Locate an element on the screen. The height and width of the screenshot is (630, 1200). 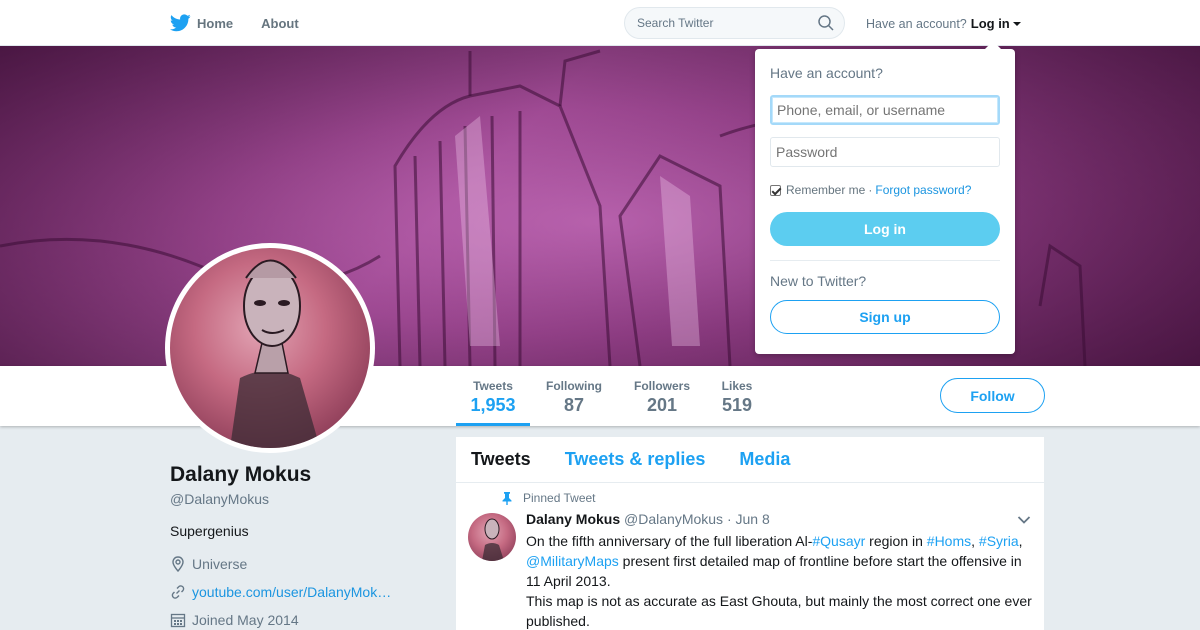
stat-tweets-label: Tweets is located at coordinates (493, 386).